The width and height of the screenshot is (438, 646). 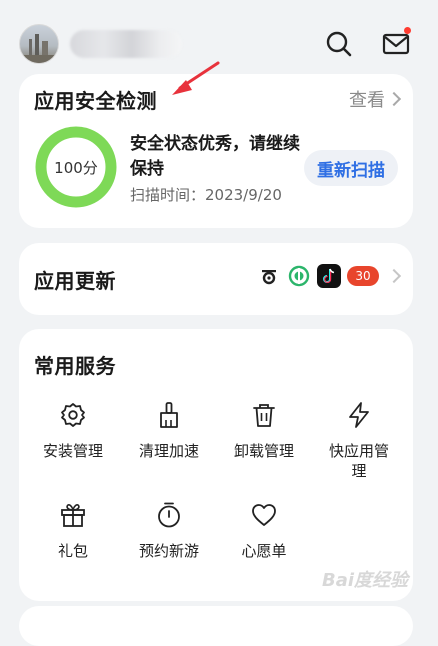 What do you see at coordinates (75, 366) in the screenshot?
I see `services-title: 常用服务` at bounding box center [75, 366].